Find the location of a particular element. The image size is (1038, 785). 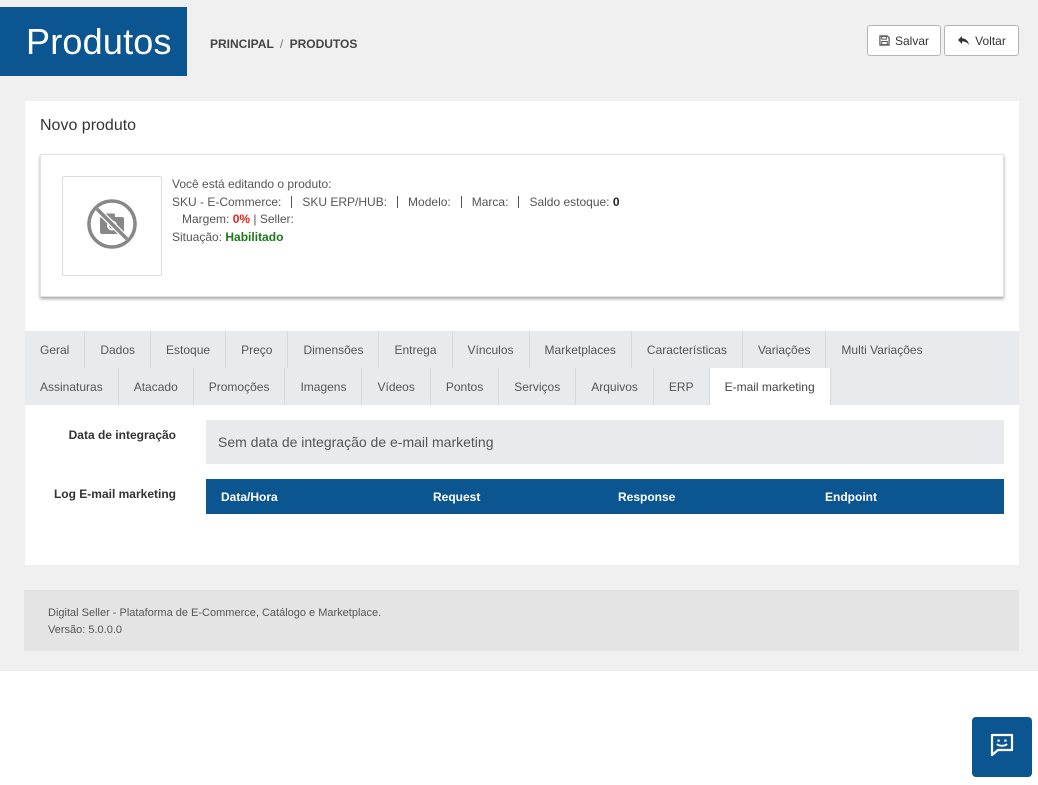

tab-pontos: Pontos is located at coordinates (465, 386).